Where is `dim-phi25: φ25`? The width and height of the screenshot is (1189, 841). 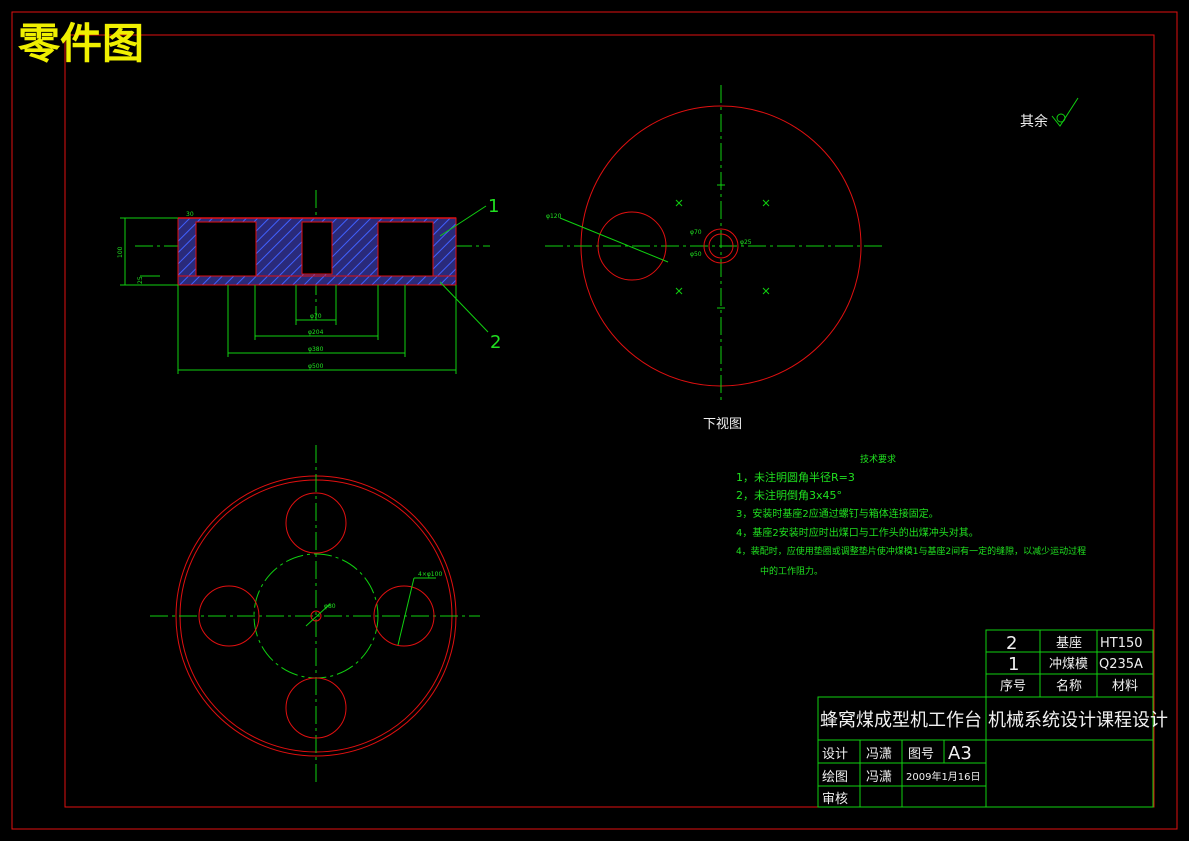
dim-phi25: φ25 is located at coordinates (746, 242).